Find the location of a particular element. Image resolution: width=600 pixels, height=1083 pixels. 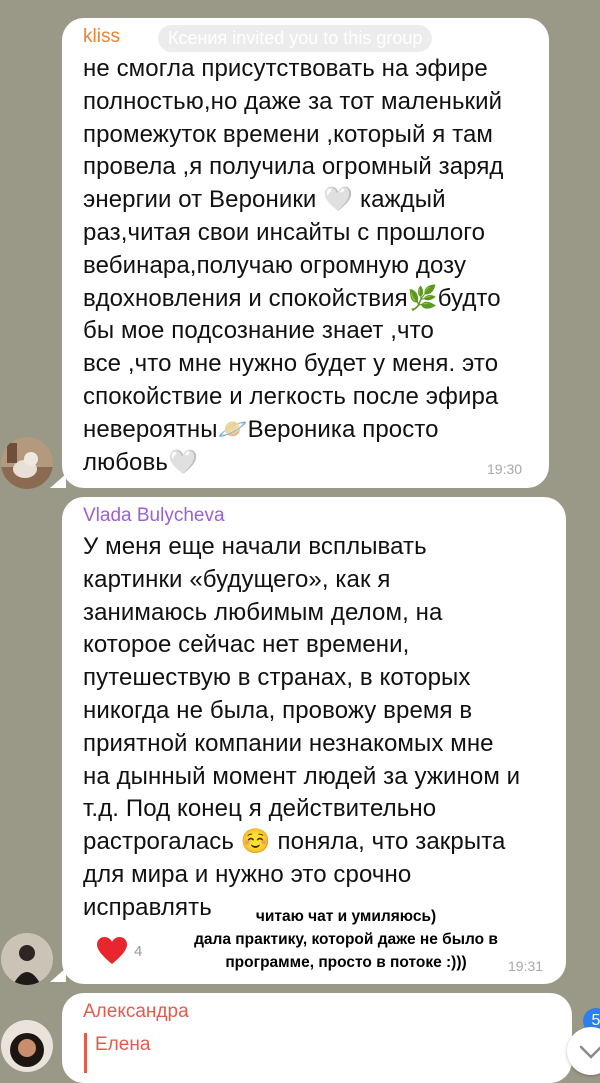

reply-quote-bar is located at coordinates (85, 1053).